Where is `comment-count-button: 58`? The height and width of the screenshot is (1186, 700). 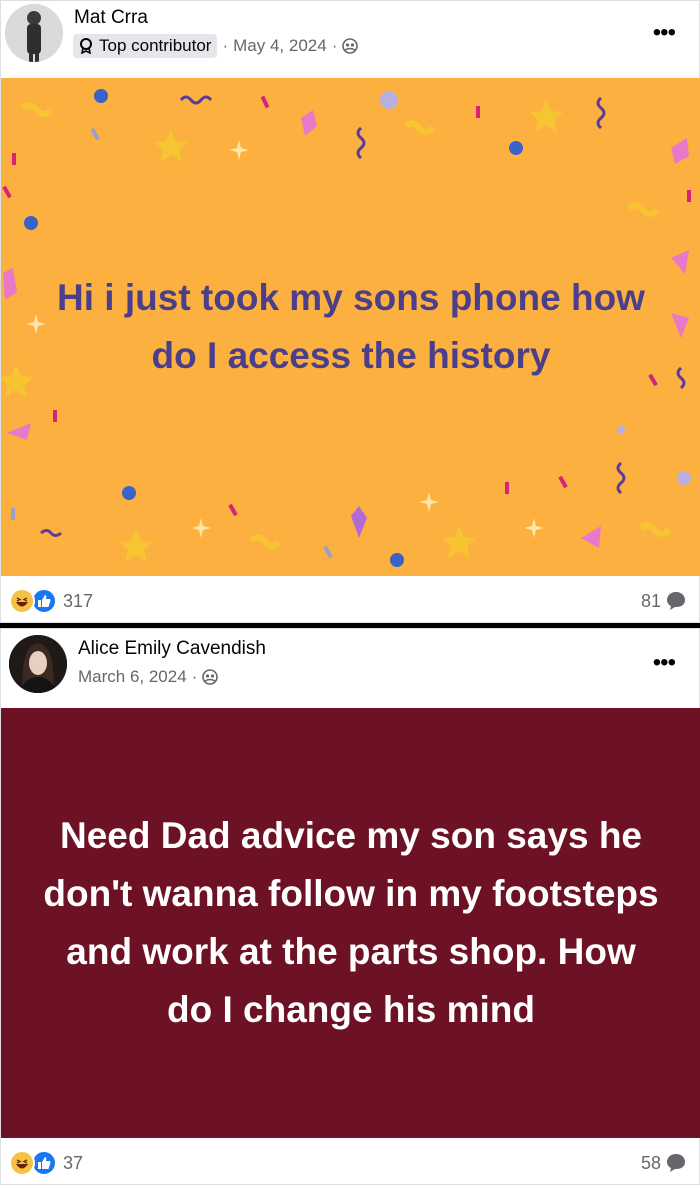 comment-count-button: 58 is located at coordinates (664, 1163).